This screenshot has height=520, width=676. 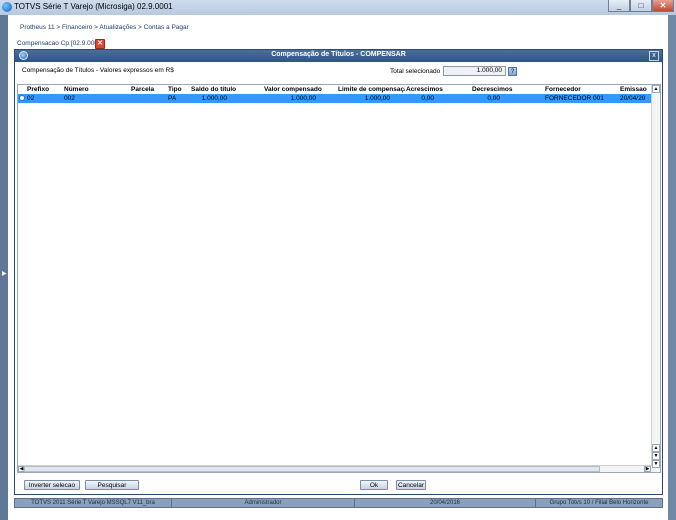 I want to click on scroll-right-icon: ▶, so click(x=647, y=469).